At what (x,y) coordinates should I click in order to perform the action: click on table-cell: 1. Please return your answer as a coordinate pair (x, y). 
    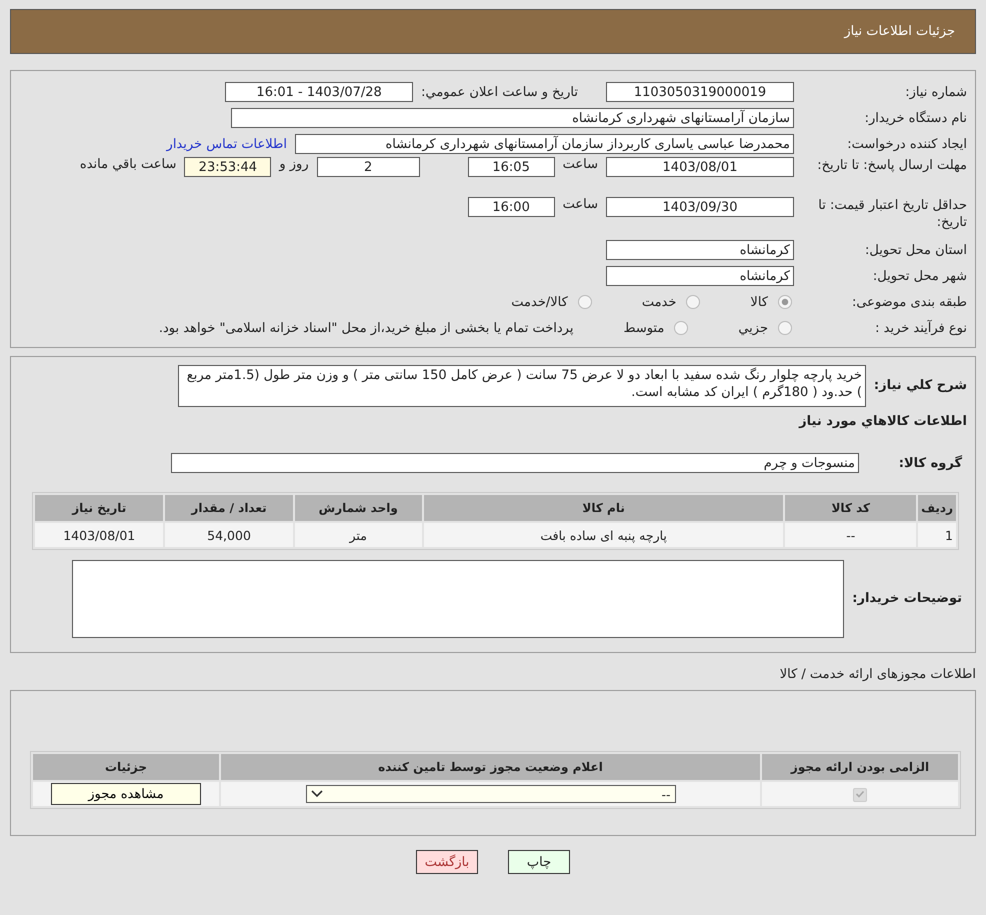
    Looking at the image, I should click on (937, 535).